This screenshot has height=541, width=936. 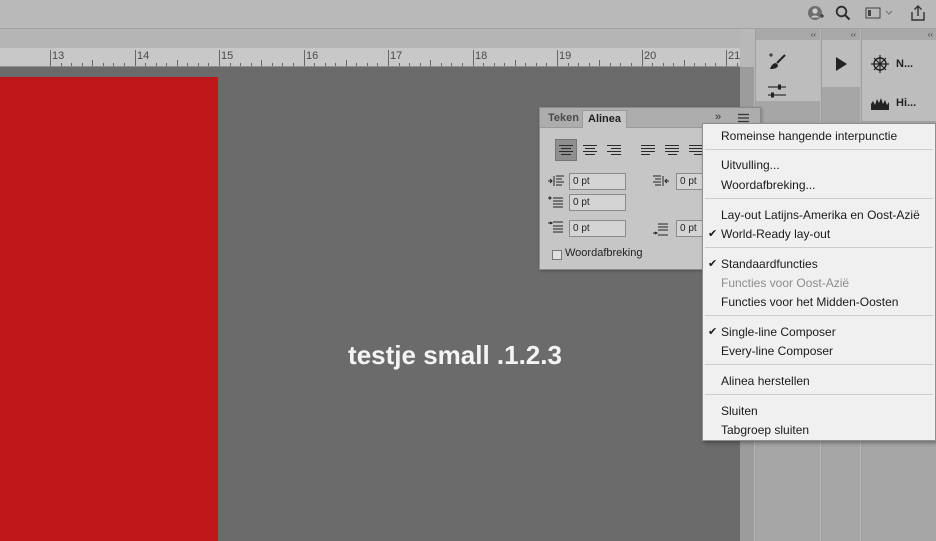 What do you see at coordinates (648, 150) in the screenshot?
I see `justify-last-left-button` at bounding box center [648, 150].